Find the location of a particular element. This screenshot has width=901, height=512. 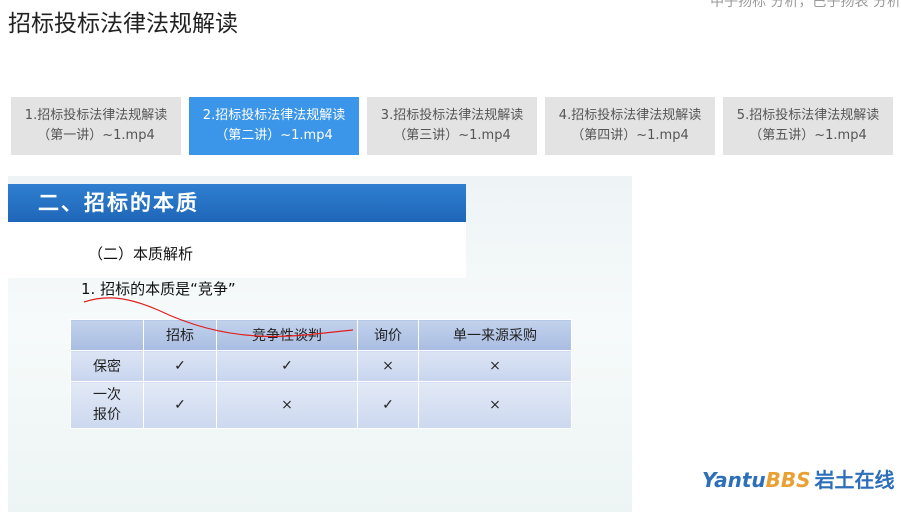

pen-stroke is located at coordinates (218, 317).